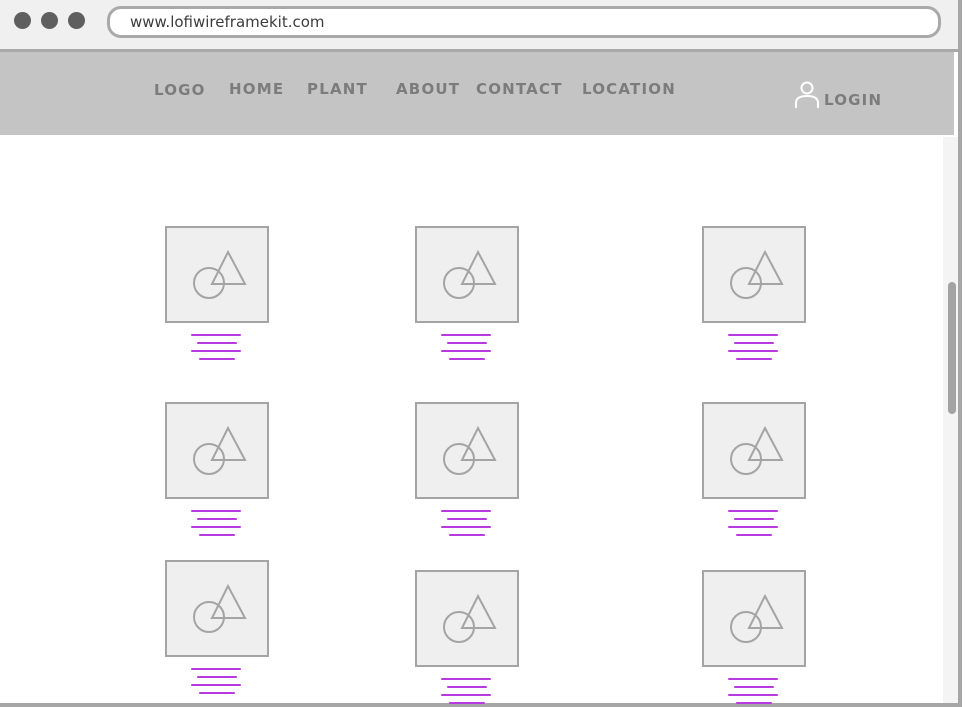 The width and height of the screenshot is (968, 707). Describe the element at coordinates (428, 89) in the screenshot. I see `nav-link-about: ABOUT` at that location.